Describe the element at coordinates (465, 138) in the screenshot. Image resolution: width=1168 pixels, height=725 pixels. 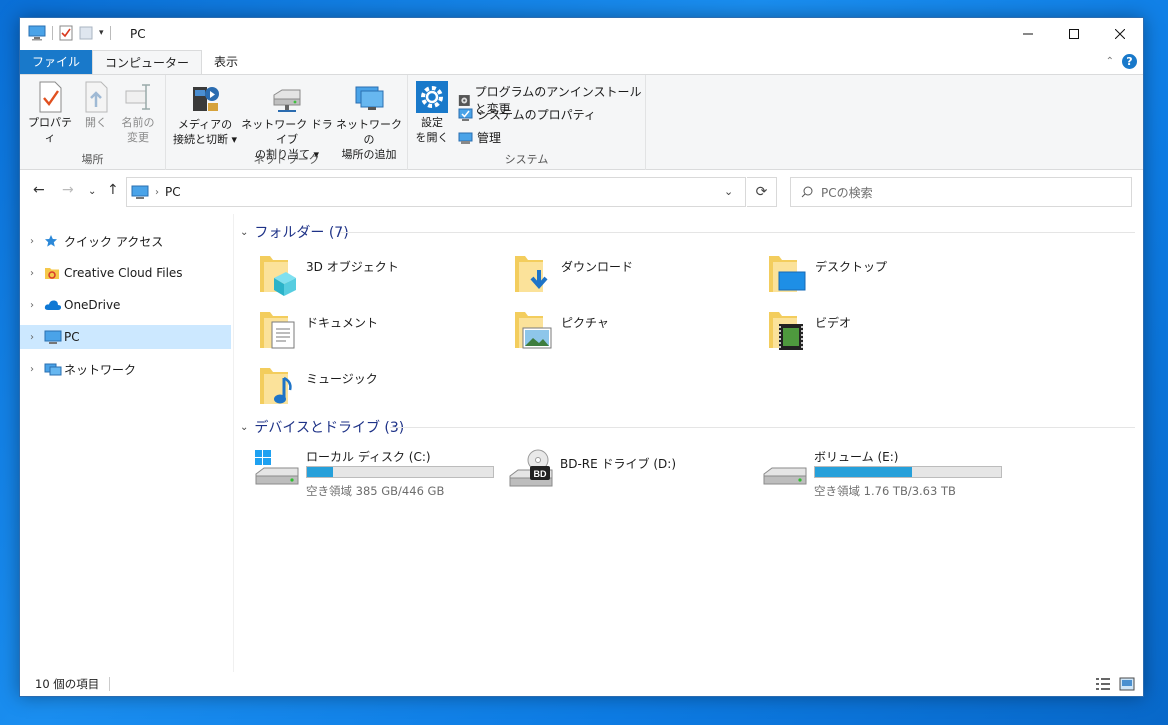
I see `manage-icon` at that location.